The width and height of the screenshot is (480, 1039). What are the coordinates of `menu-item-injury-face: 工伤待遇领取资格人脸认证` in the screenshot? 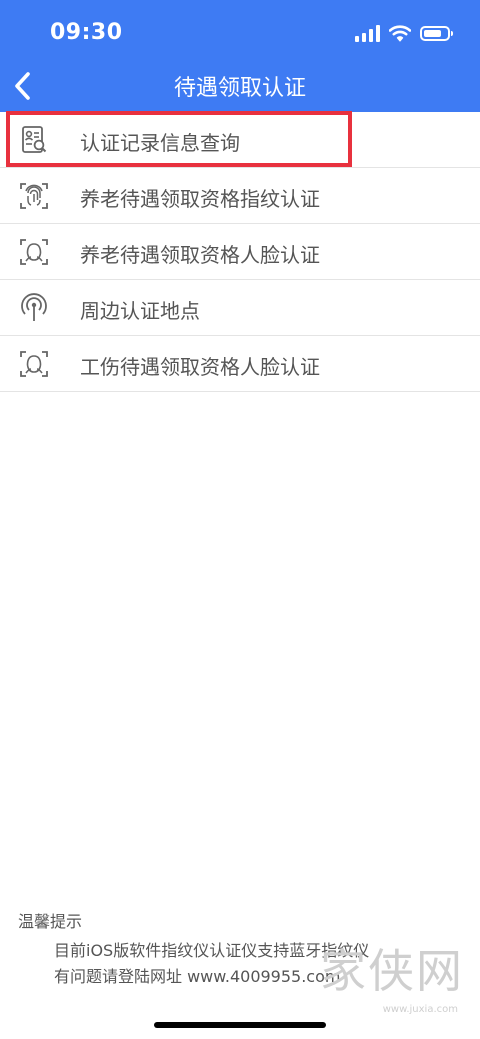 It's located at (240, 364).